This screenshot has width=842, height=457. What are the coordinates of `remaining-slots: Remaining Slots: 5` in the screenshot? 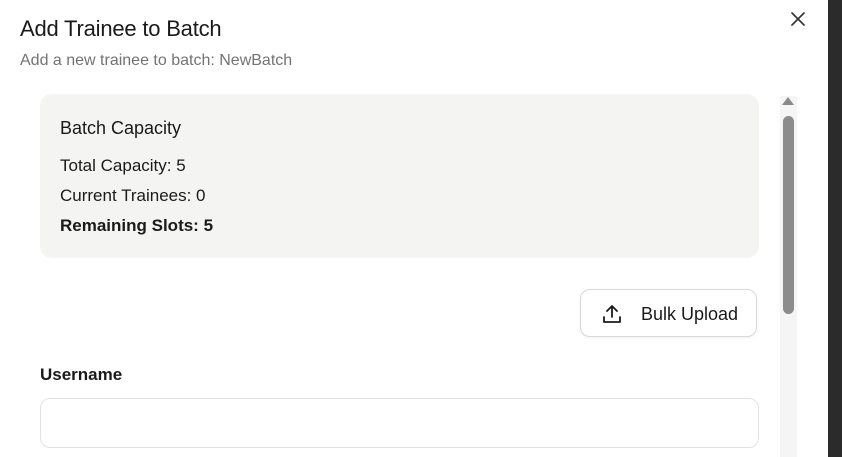 It's located at (137, 225).